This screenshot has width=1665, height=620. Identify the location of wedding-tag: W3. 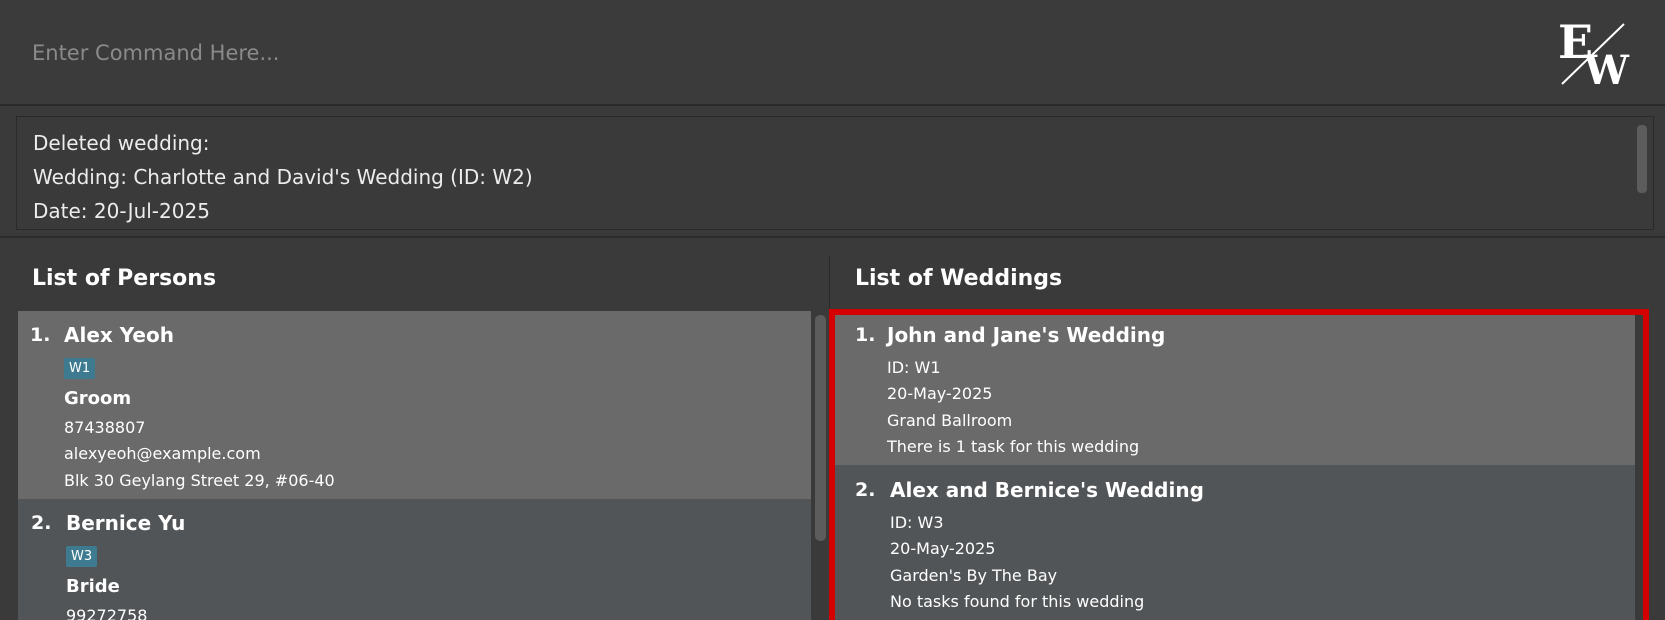
(82, 556).